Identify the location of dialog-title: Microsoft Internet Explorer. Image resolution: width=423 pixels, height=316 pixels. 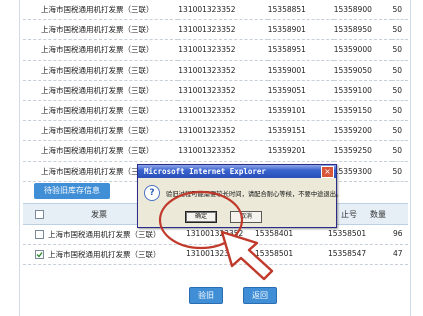
(237, 171).